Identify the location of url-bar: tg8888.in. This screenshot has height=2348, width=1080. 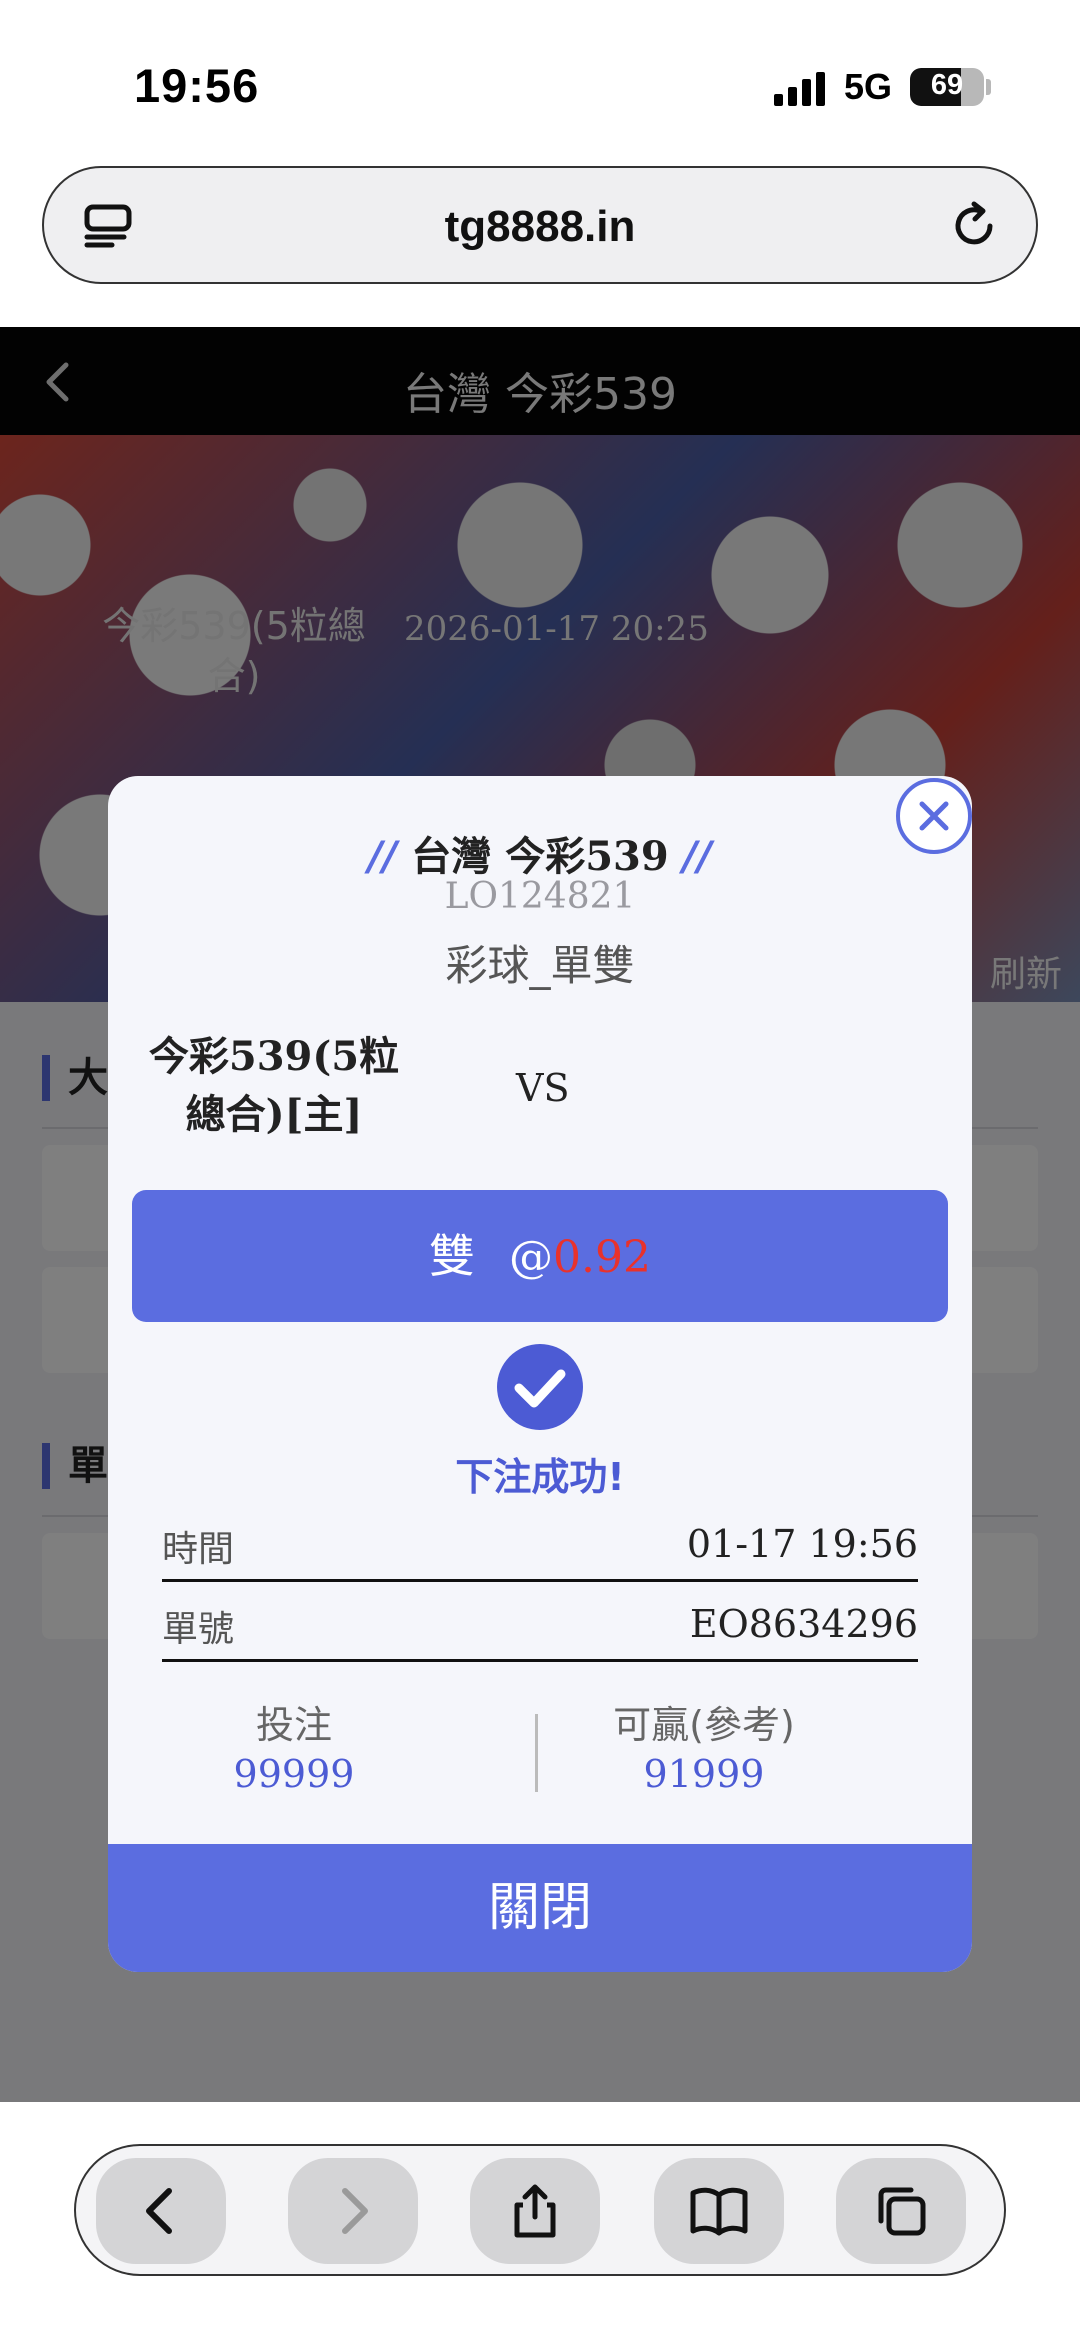
(540, 225).